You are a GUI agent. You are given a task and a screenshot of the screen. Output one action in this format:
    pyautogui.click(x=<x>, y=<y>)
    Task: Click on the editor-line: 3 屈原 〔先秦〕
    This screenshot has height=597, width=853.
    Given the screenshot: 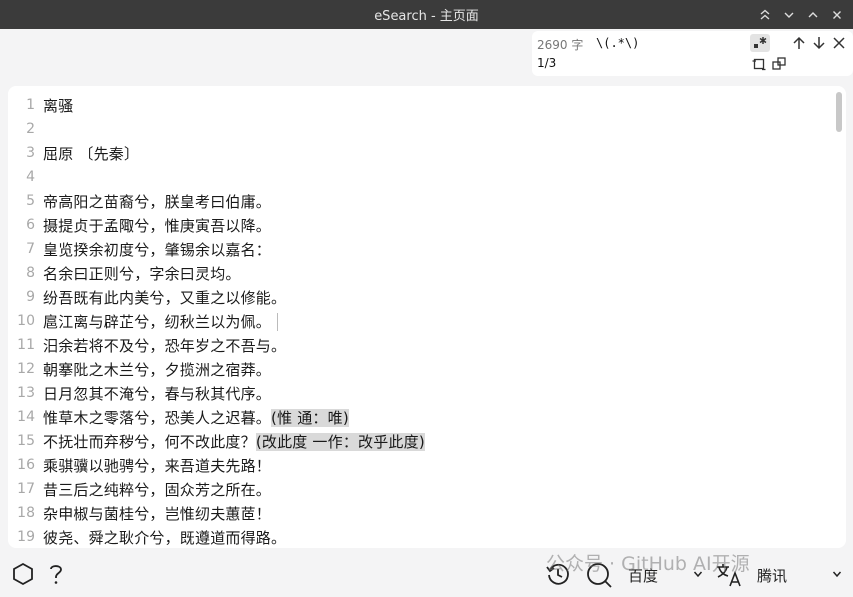 What is the action you would take?
    pyautogui.click(x=418, y=153)
    